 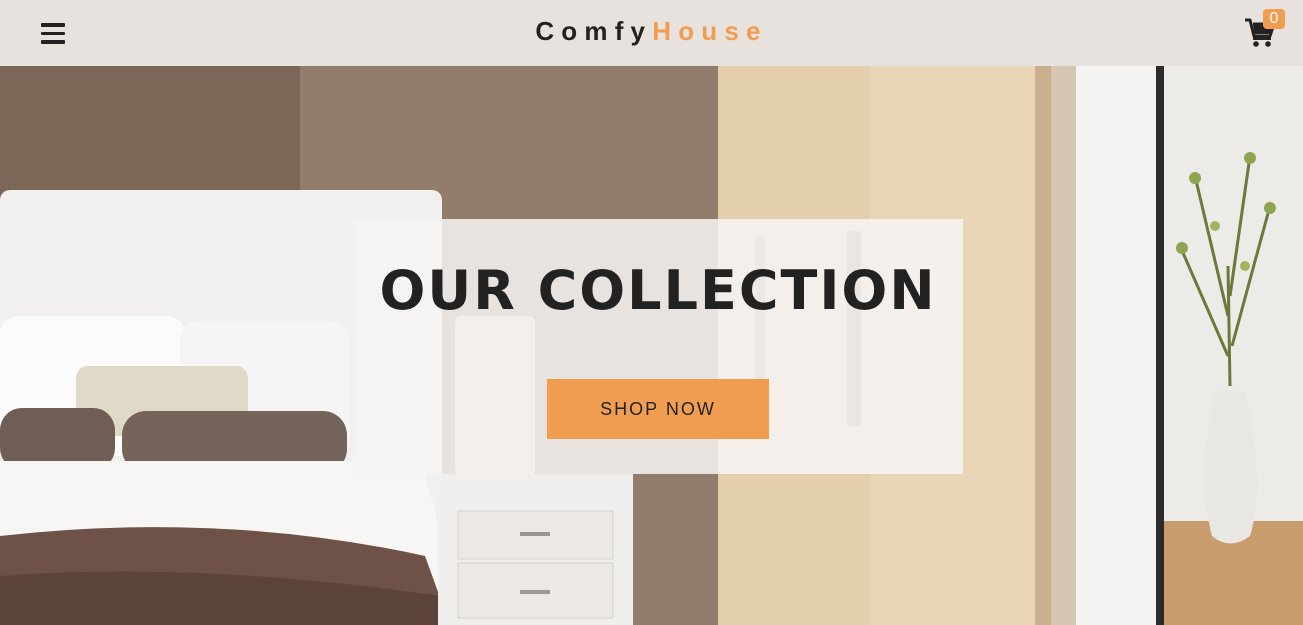 What do you see at coordinates (658, 409) in the screenshot?
I see `shop-now-button: SHOP NOW` at bounding box center [658, 409].